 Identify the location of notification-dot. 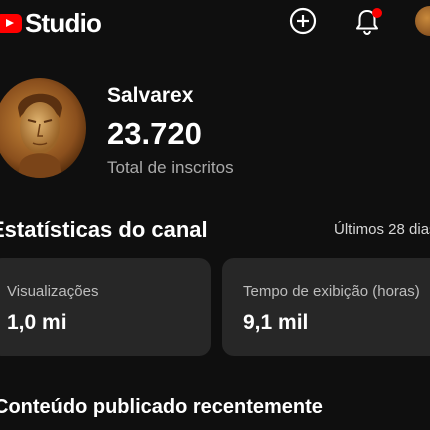
(377, 13).